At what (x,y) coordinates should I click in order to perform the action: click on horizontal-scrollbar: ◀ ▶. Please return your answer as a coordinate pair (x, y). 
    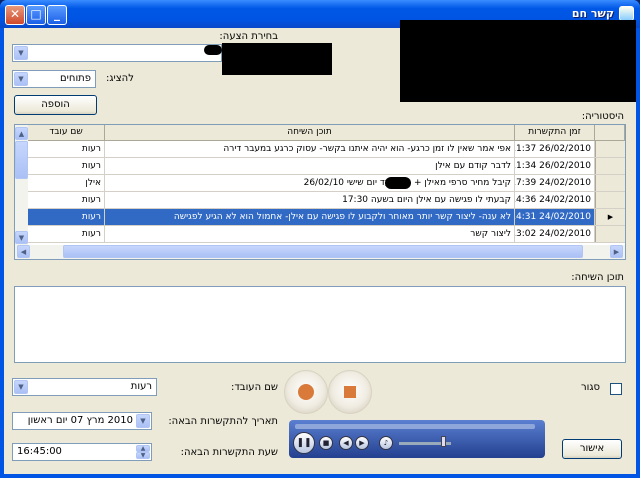
    Looking at the image, I should click on (320, 252).